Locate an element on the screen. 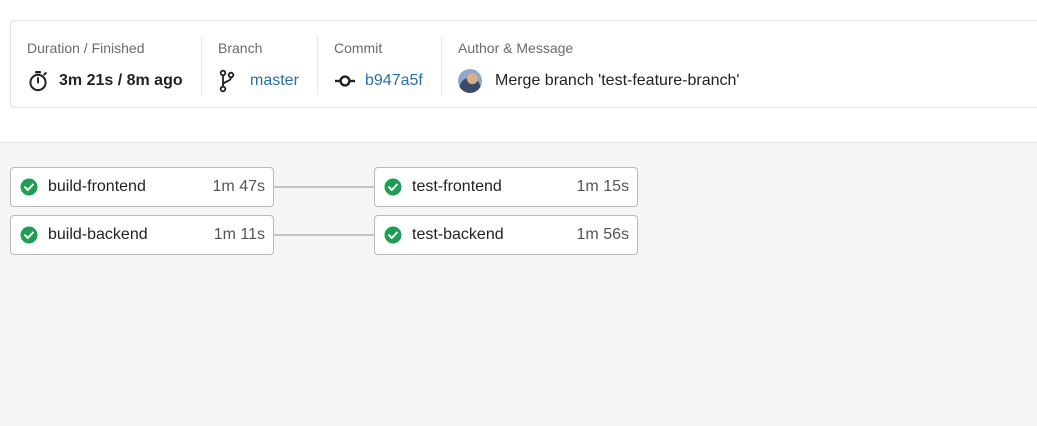 This screenshot has height=426, width=1037. job-duration: 1m 11s is located at coordinates (239, 234).